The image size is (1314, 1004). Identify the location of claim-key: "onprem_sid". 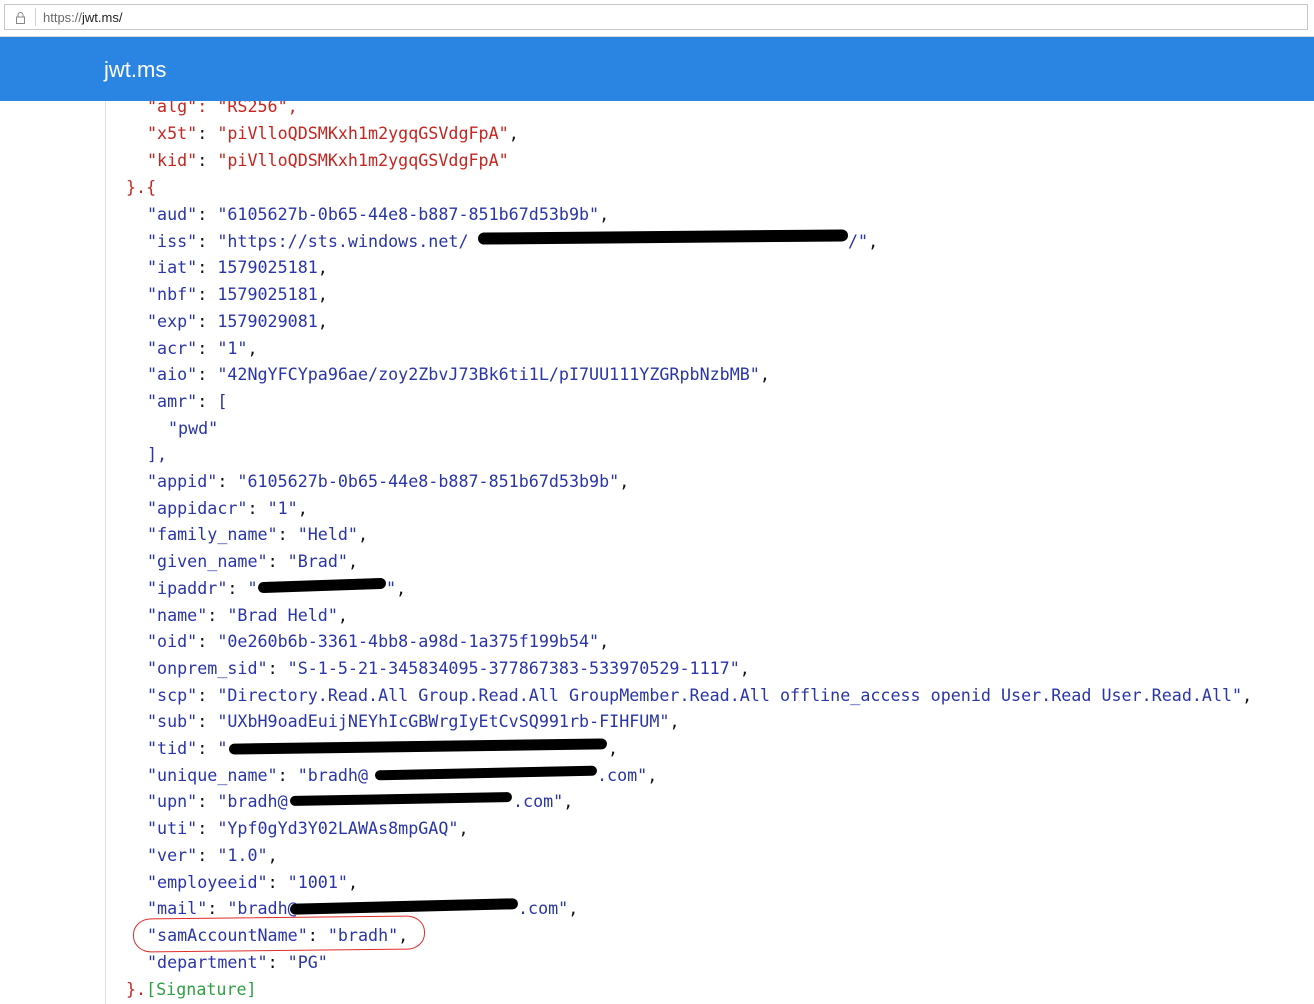
(207, 667).